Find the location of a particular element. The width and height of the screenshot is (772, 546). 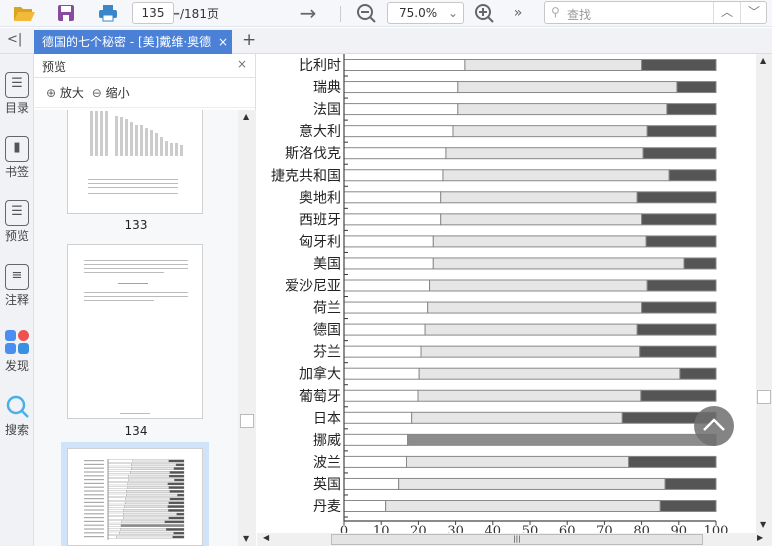

preview-close-icon: × is located at coordinates (242, 64).